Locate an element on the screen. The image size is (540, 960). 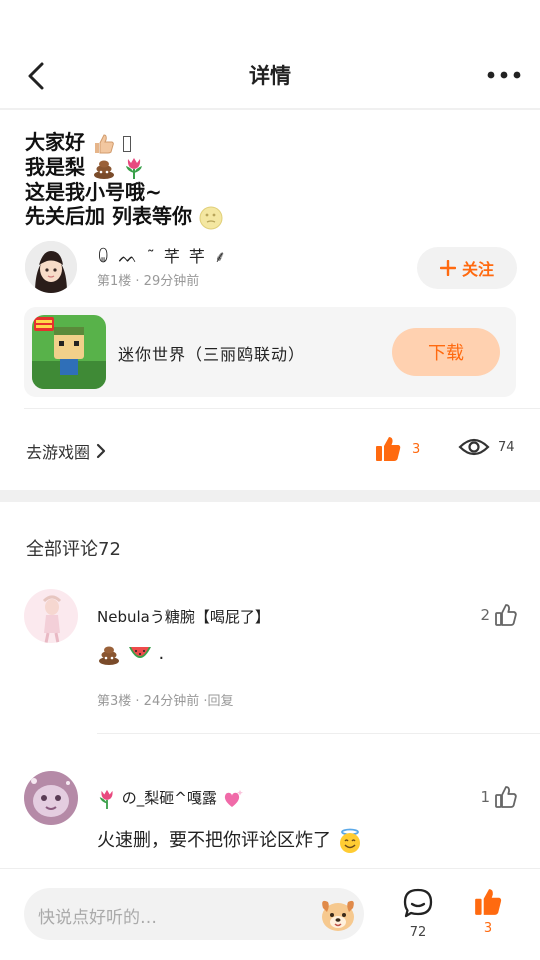
sparkling-heart-emoji-icon is located at coordinates (233, 798).